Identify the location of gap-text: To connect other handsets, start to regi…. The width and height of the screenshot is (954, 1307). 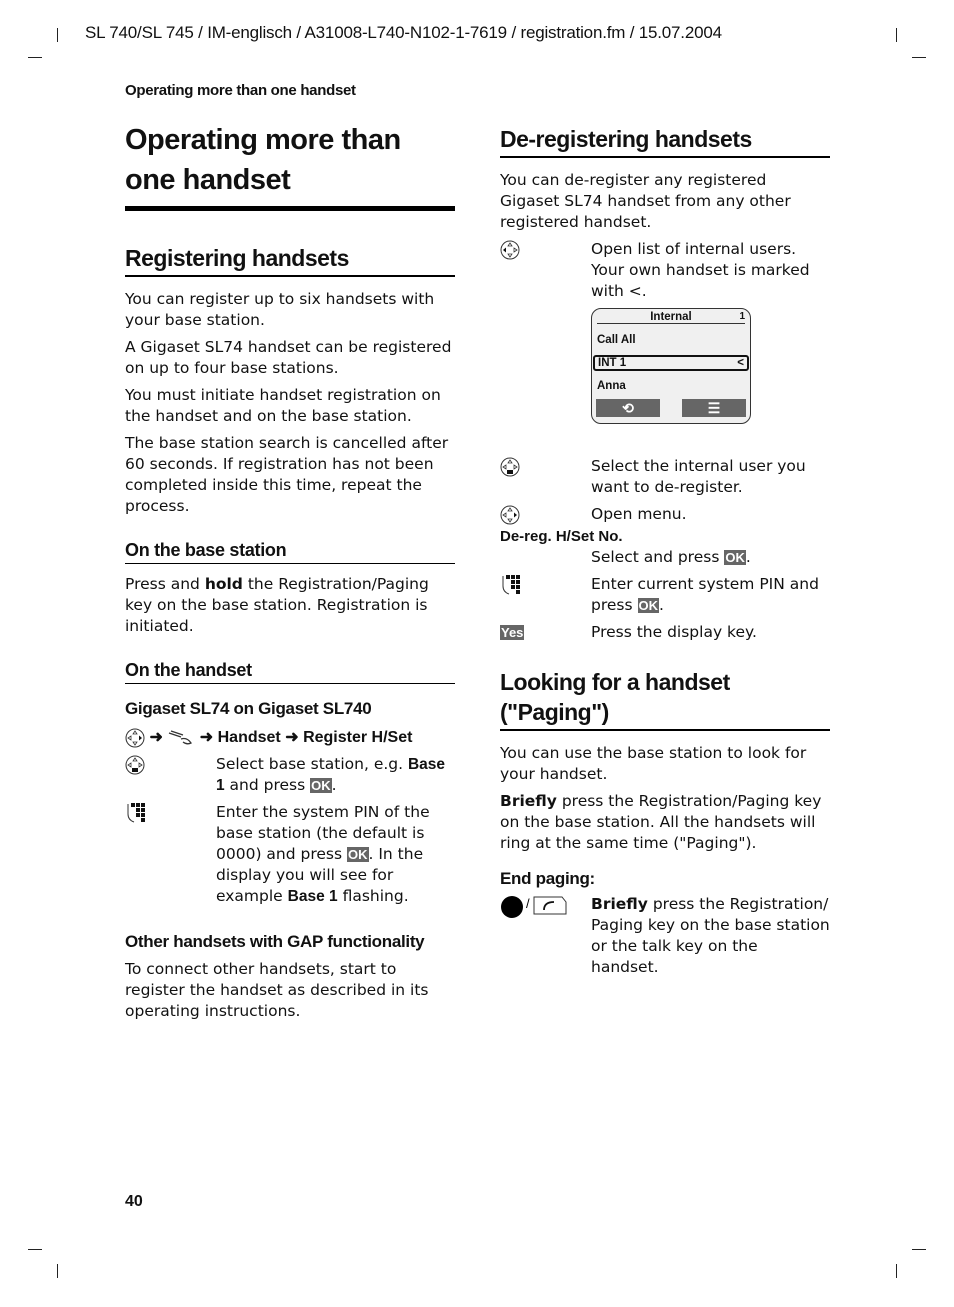
(277, 990).